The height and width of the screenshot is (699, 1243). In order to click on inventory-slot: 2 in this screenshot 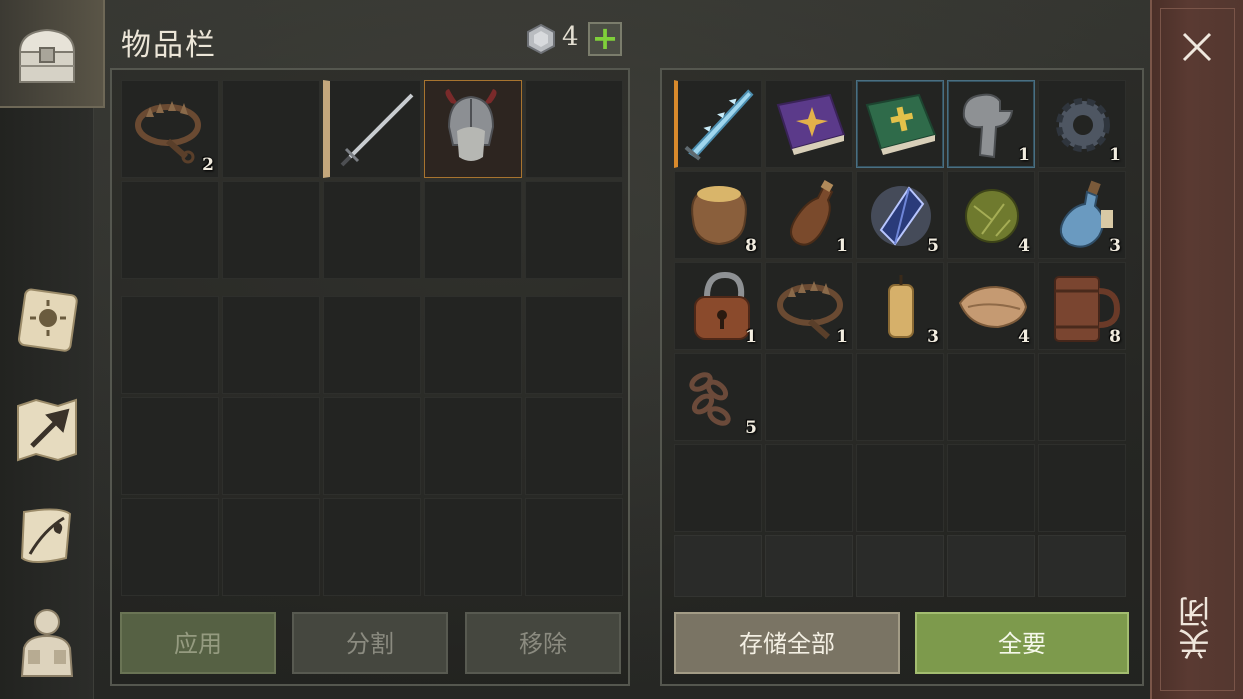, I will do `click(170, 129)`.